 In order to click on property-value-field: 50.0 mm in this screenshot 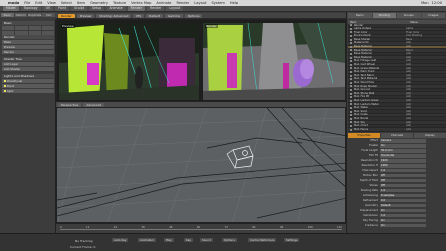, I will do `click(403, 150)`.